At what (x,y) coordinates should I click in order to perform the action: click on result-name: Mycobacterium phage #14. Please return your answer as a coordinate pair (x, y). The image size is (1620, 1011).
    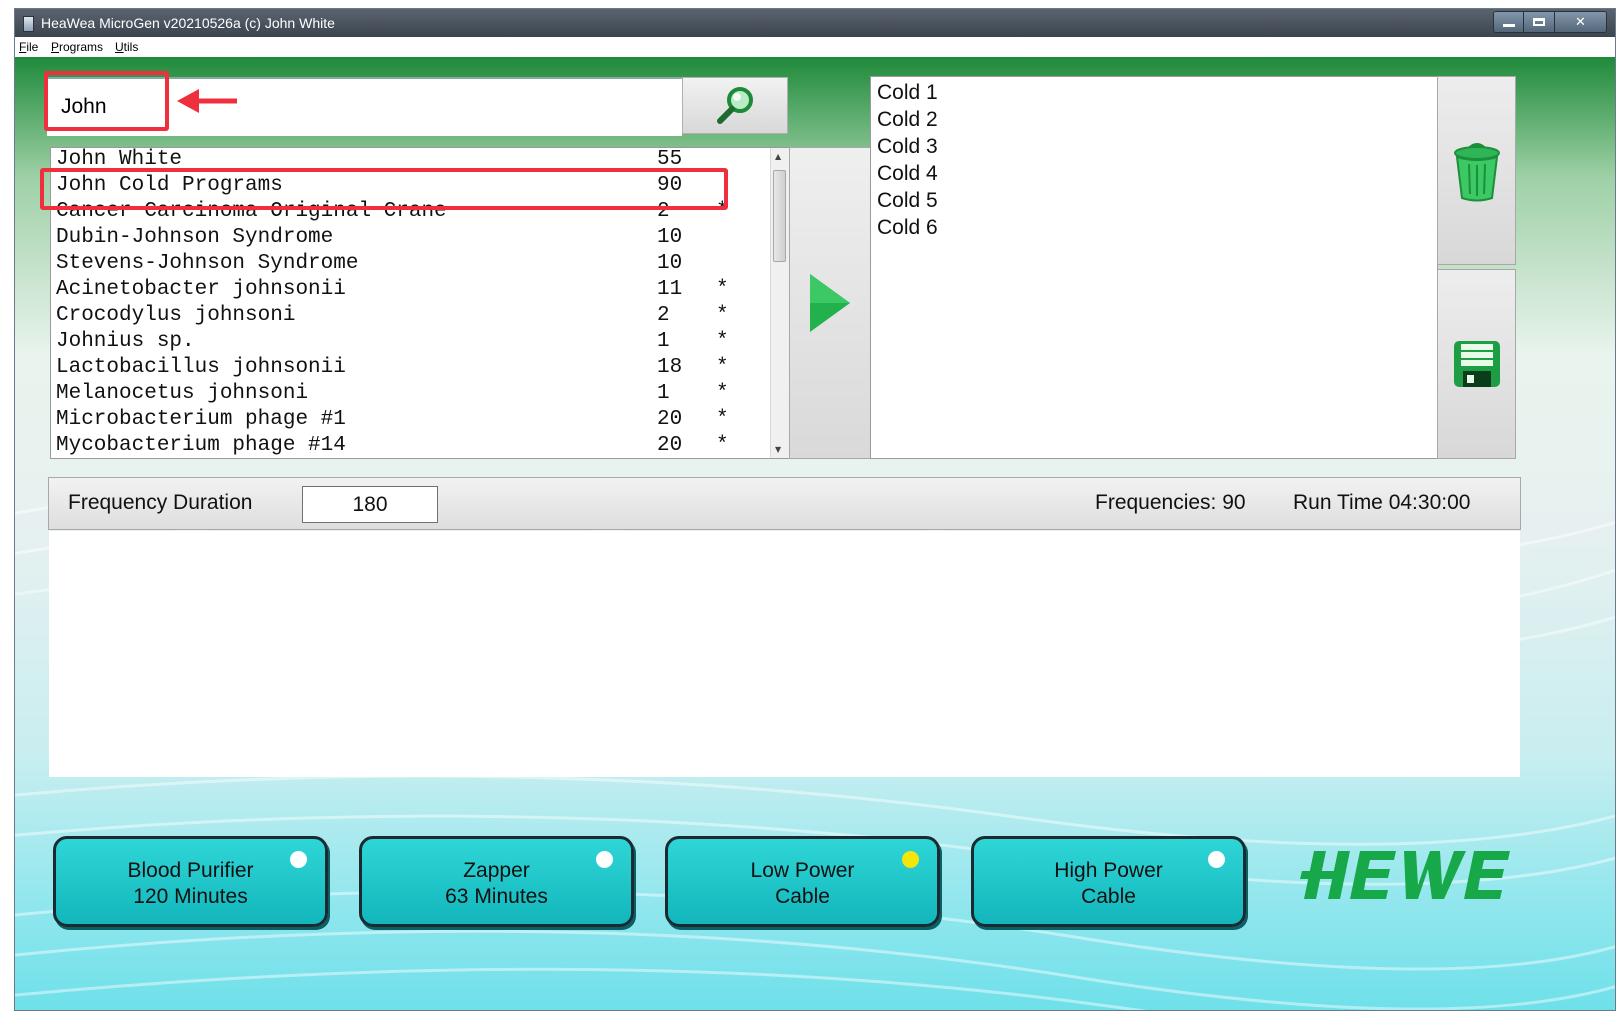
    Looking at the image, I should click on (201, 445).